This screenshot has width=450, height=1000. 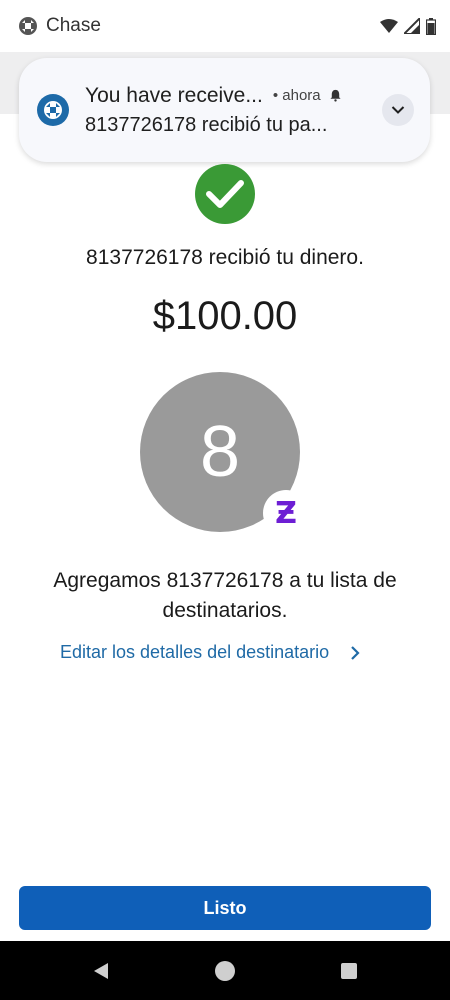 I want to click on status-left: Chase, so click(x=59, y=26).